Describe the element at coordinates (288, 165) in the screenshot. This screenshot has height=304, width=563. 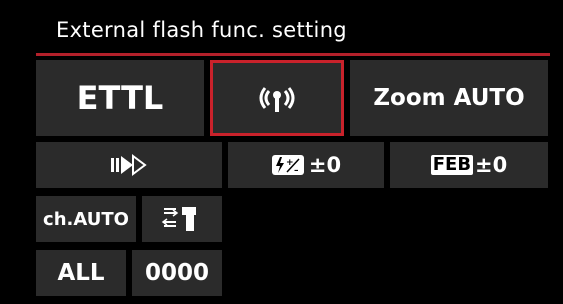
I see `flash-exposure-comp-icon: + –` at that location.